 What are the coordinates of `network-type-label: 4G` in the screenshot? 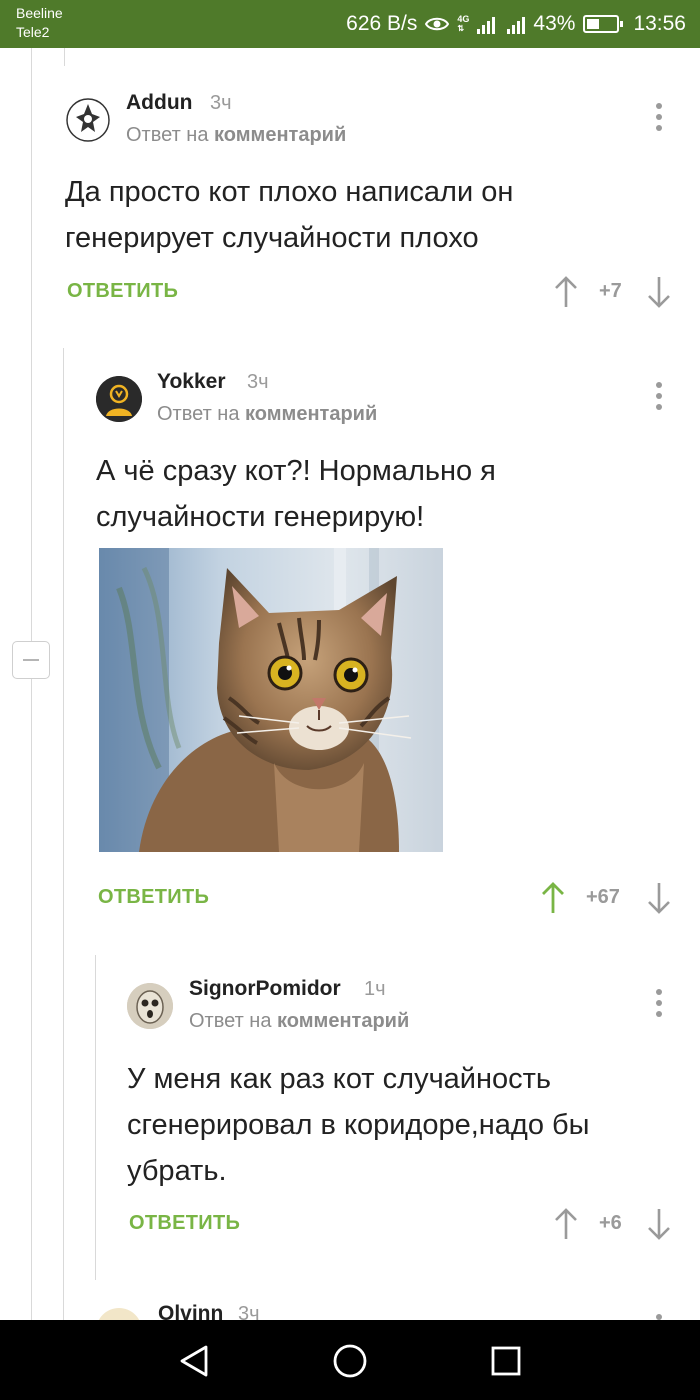 It's located at (463, 19).